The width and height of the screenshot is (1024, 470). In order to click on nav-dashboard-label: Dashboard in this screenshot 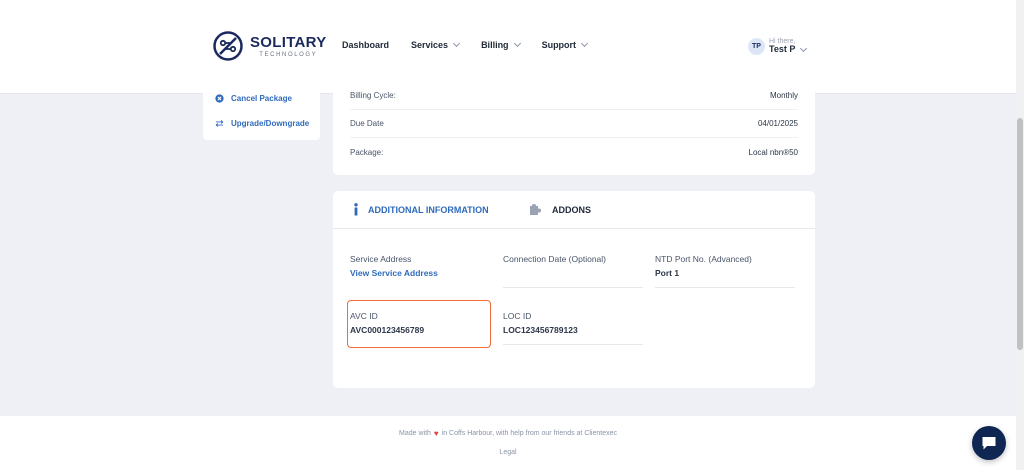, I will do `click(366, 45)`.